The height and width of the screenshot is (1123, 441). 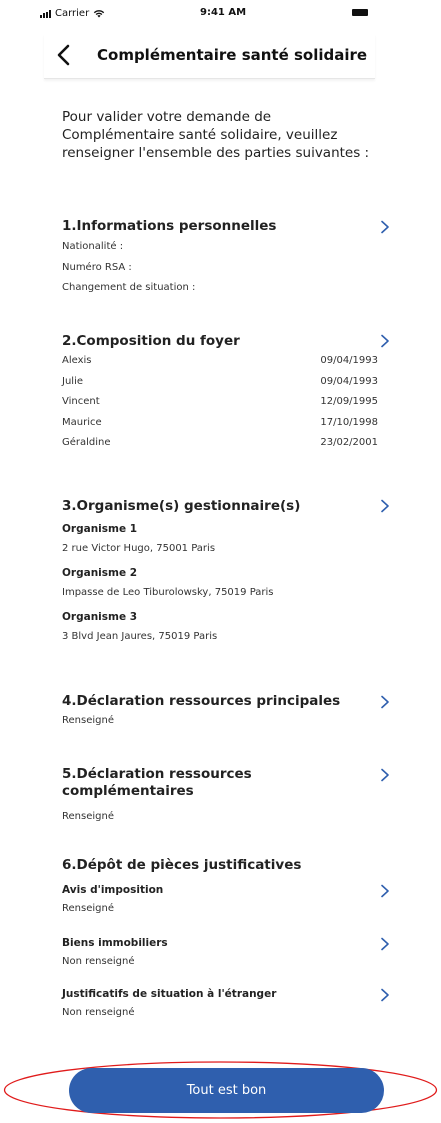 I want to click on member-name: Maurice, so click(x=82, y=422).